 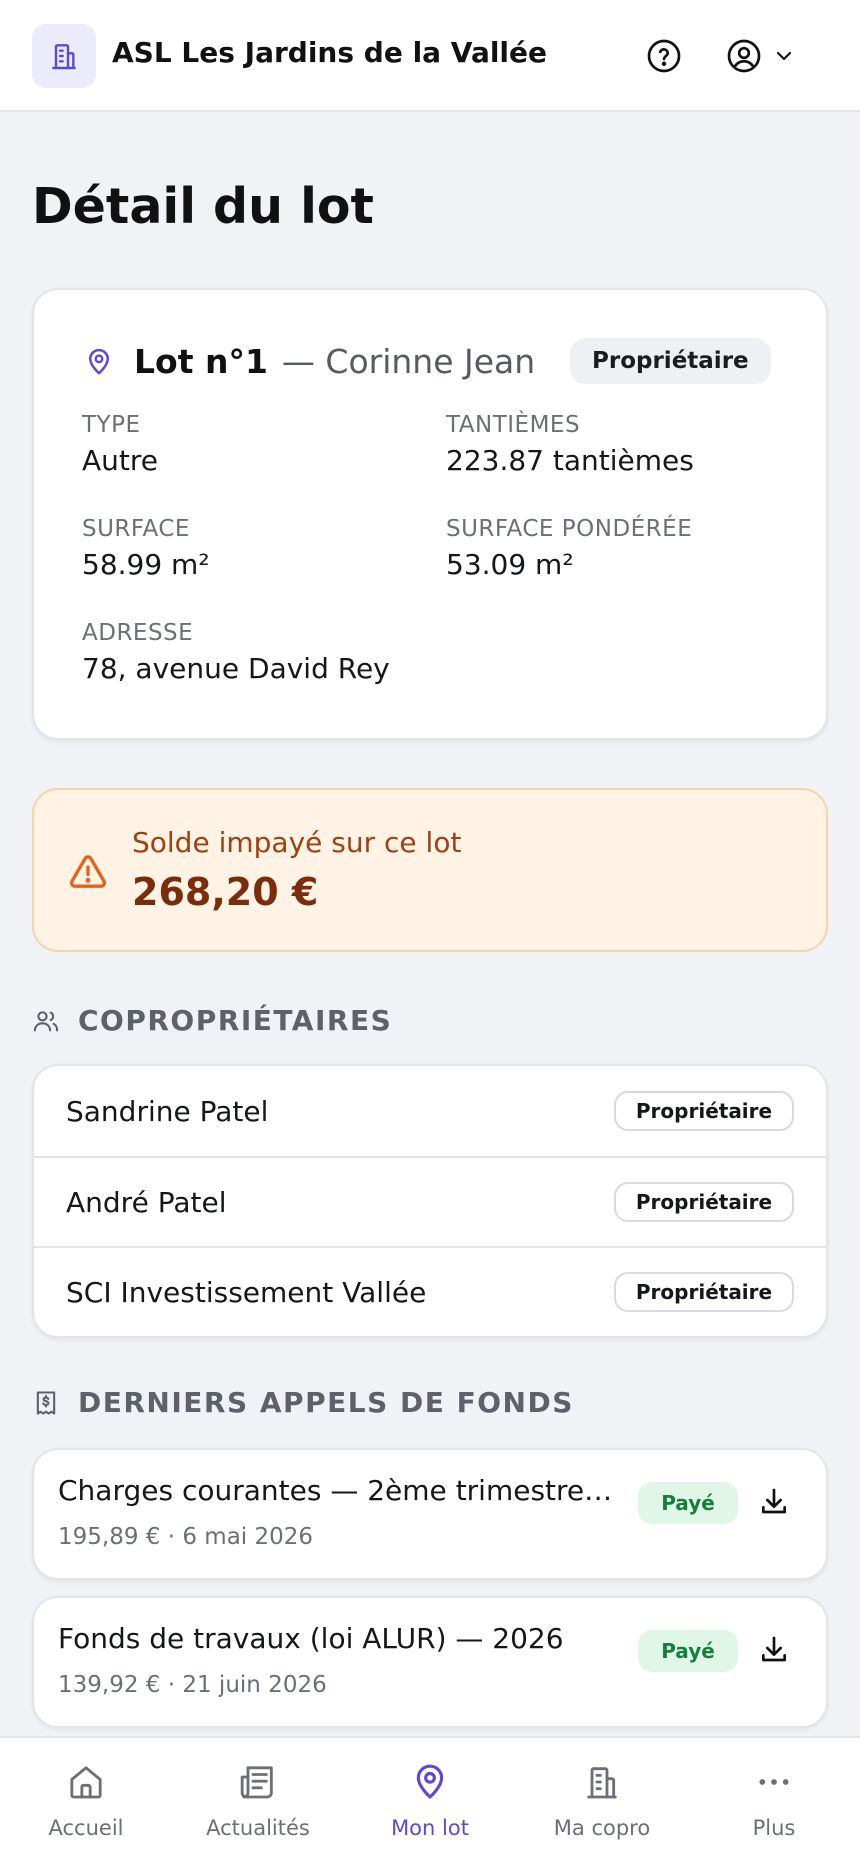 What do you see at coordinates (430, 1291) in the screenshot?
I see `list-item: SCI Investissement Vallée Propriétaire` at bounding box center [430, 1291].